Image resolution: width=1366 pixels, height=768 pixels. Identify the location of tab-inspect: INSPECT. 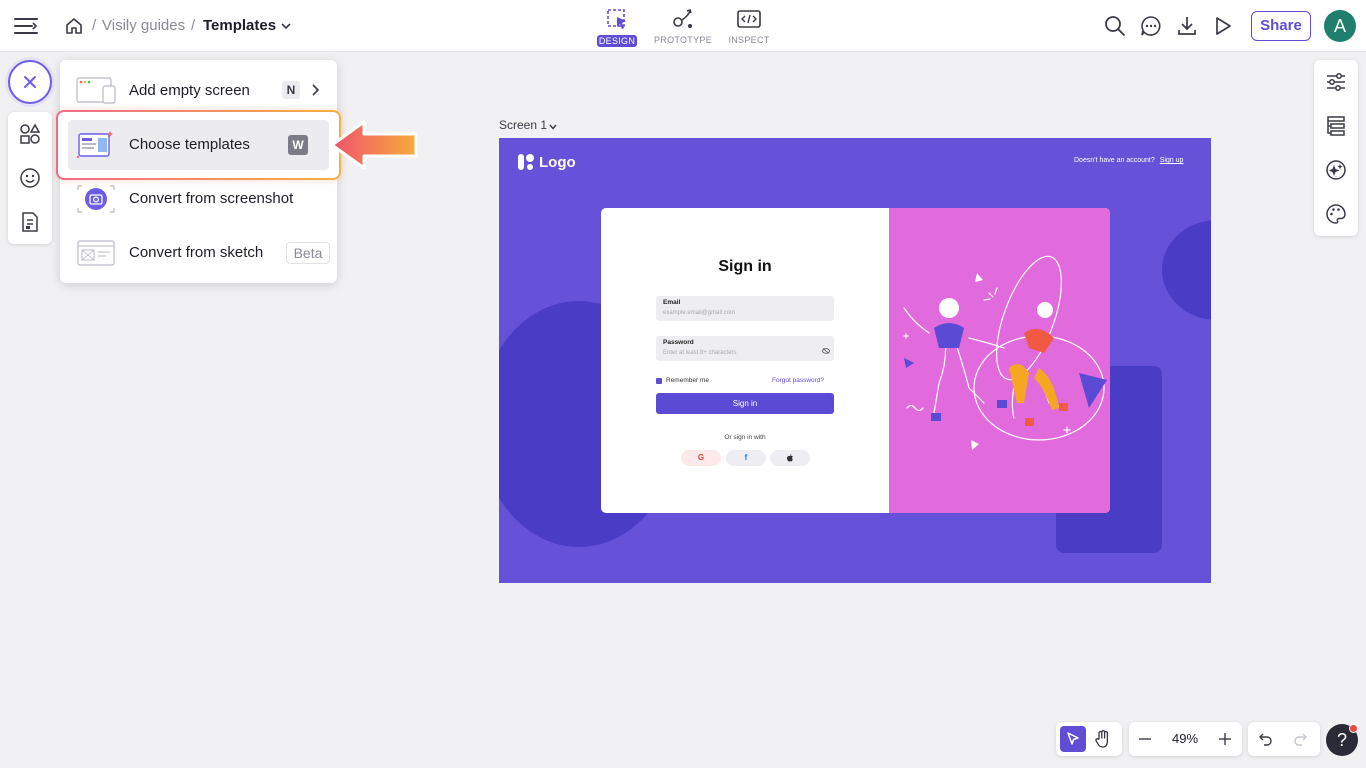
(749, 27).